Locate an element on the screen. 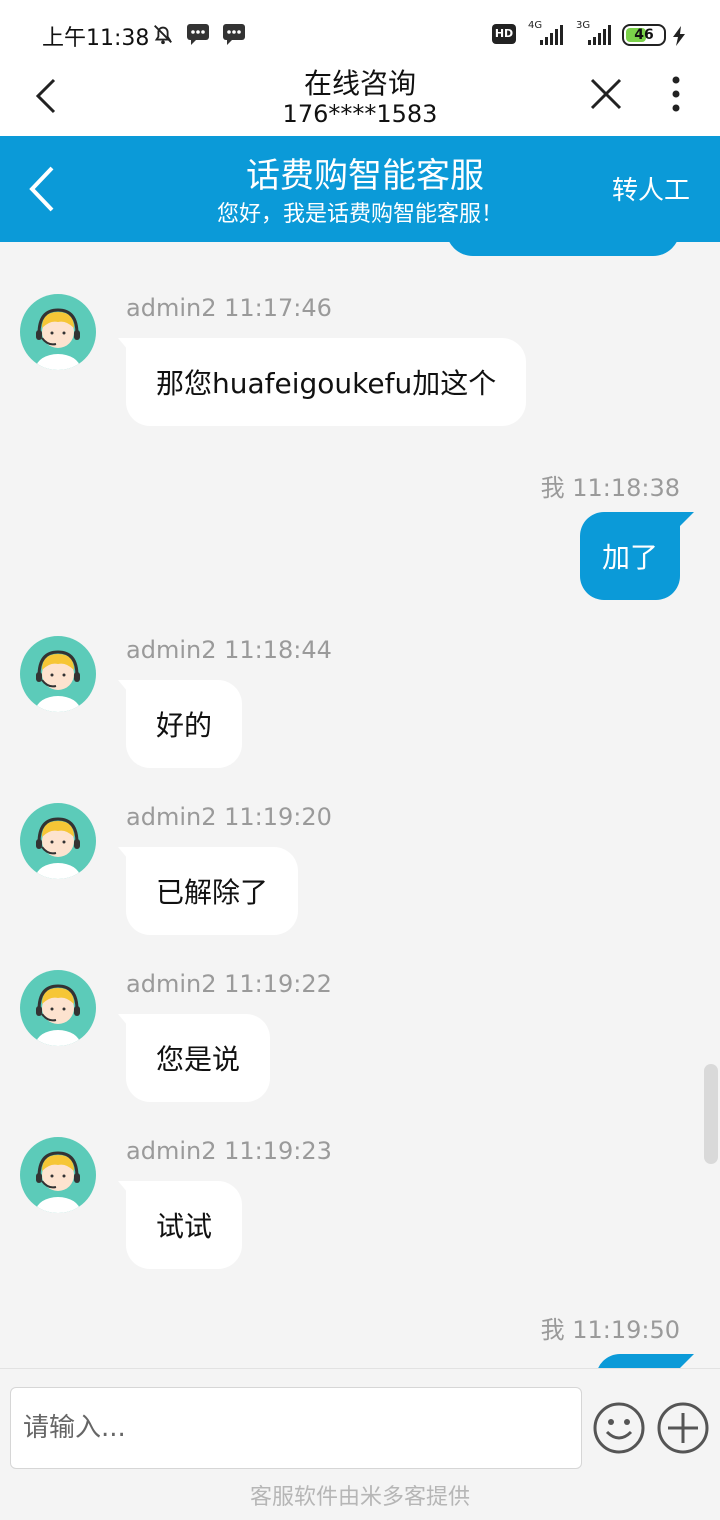 The height and width of the screenshot is (1520, 720). message-input is located at coordinates (296, 1428).